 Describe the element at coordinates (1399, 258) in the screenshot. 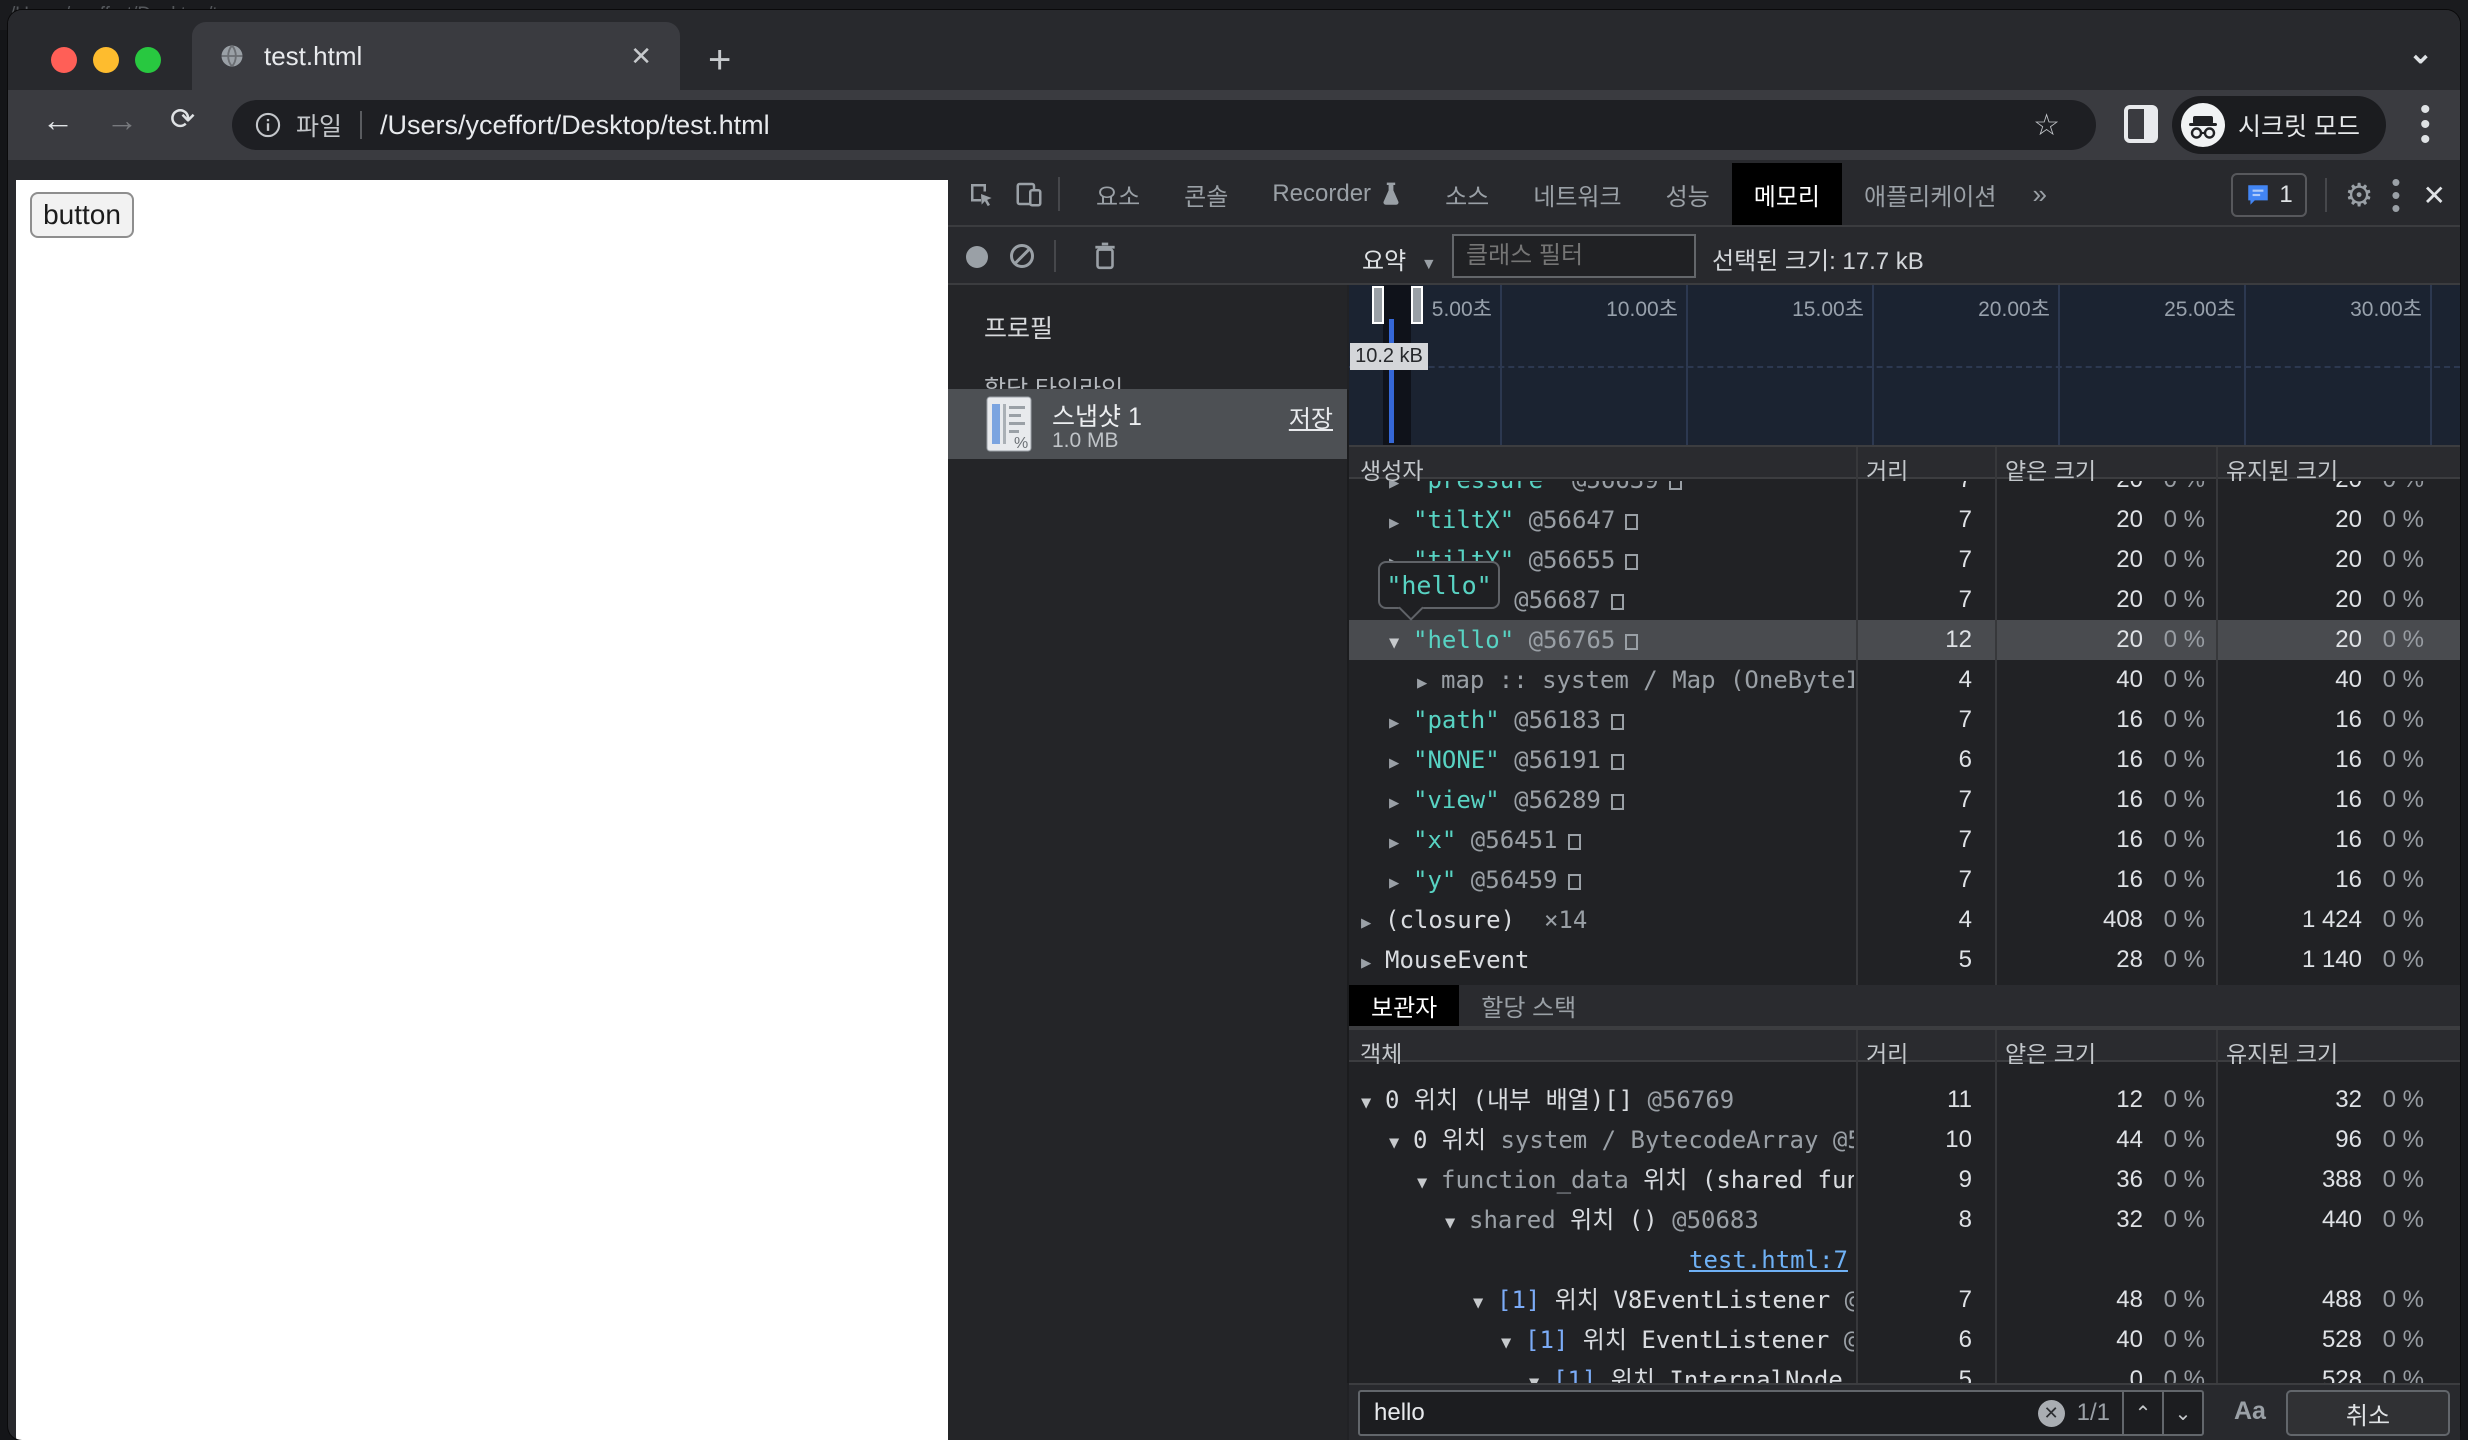

I see `perspective-select: 요약 ▼` at that location.